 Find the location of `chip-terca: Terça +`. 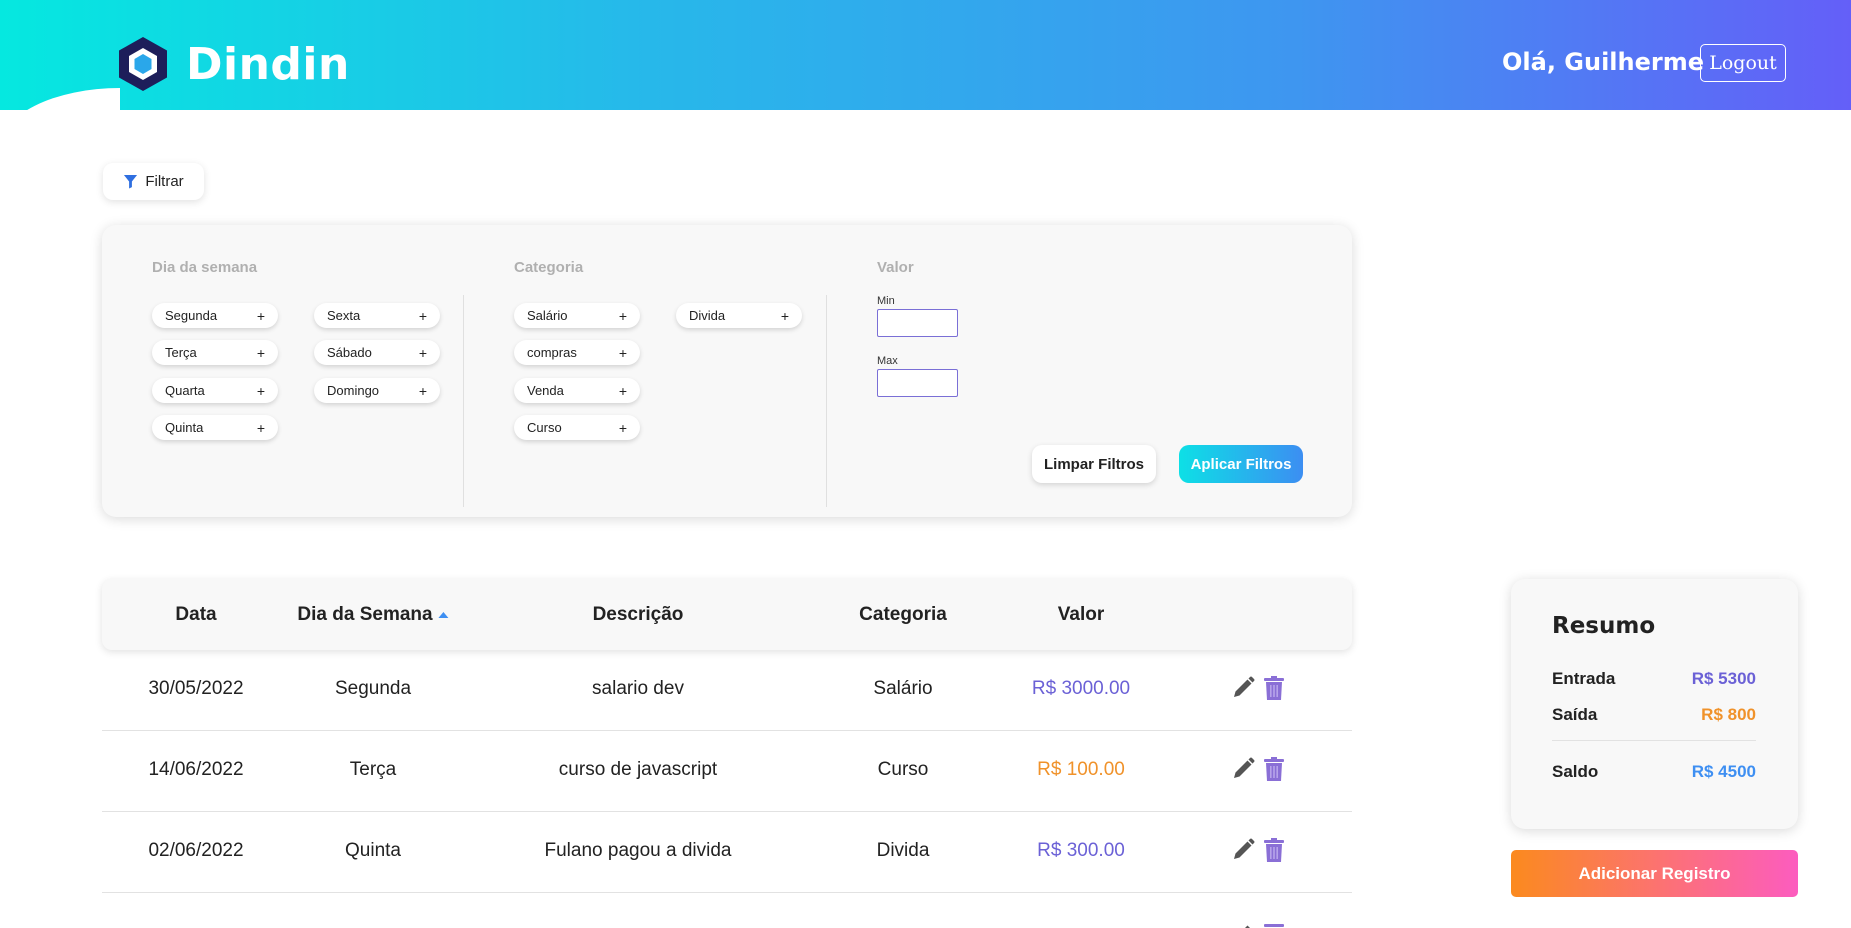

chip-terca: Terça + is located at coordinates (215, 352).